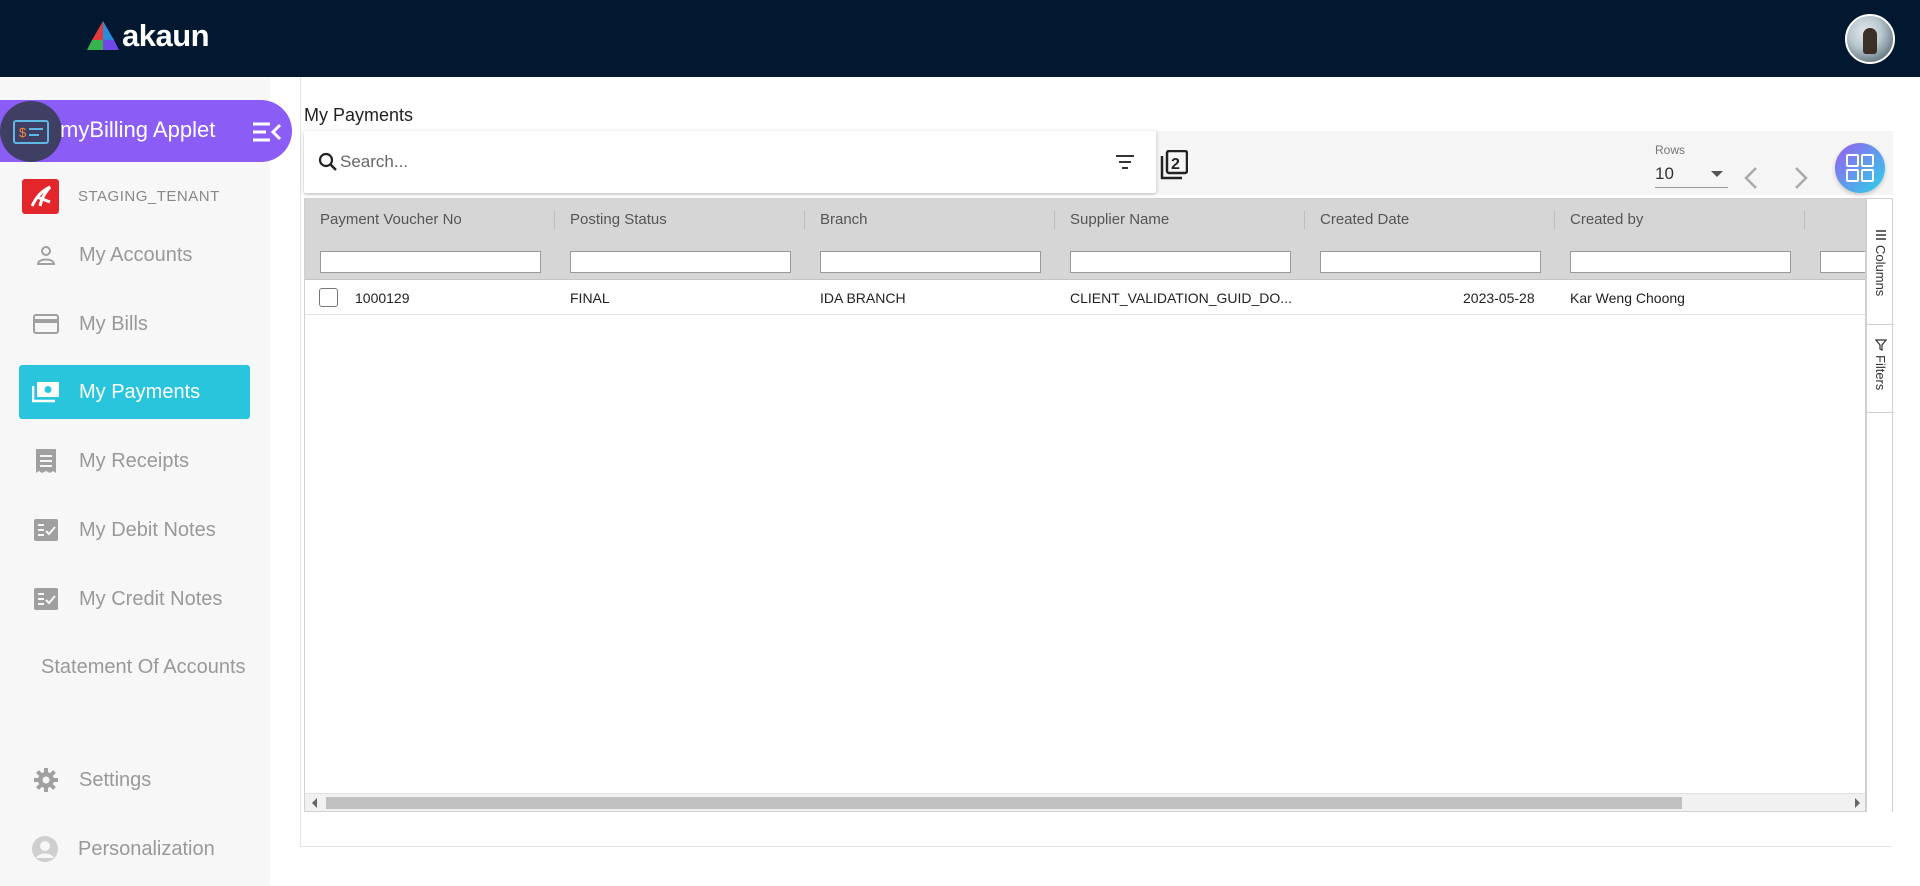 This screenshot has width=1920, height=886. What do you see at coordinates (1664, 173) in the screenshot?
I see `rows-per-page-value: 10` at bounding box center [1664, 173].